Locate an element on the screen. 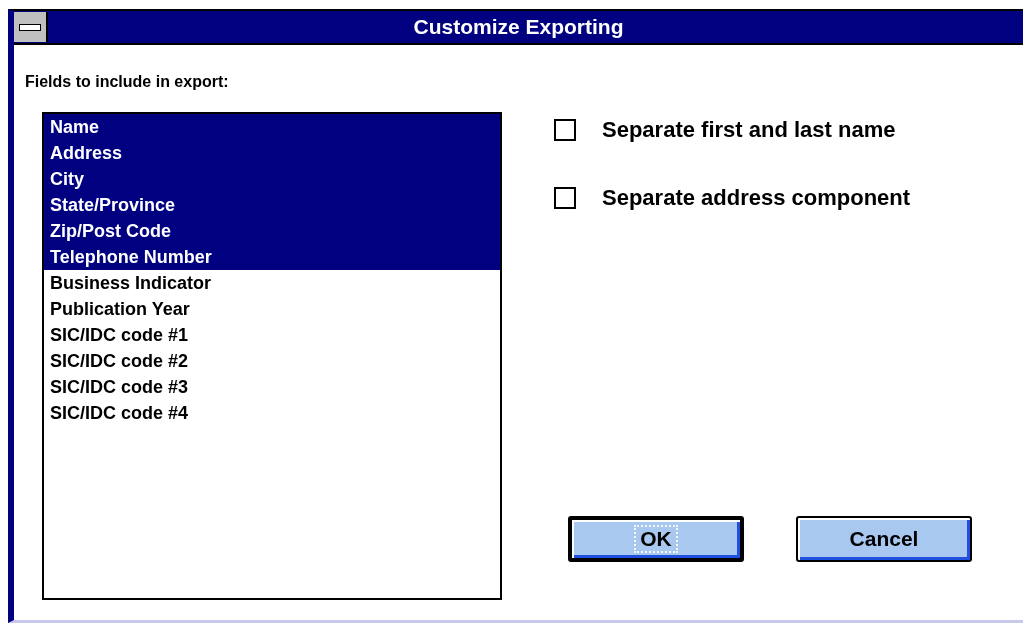  list-item: Telephone Number is located at coordinates (272, 257).